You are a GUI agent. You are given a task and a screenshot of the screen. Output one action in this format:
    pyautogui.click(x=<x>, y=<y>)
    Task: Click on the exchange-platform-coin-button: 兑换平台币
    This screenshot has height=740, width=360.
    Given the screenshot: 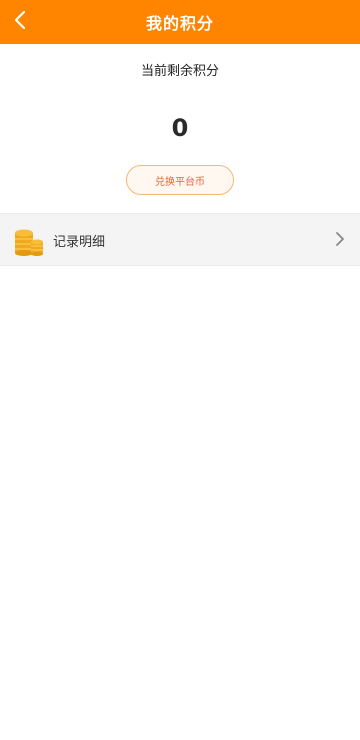 What is the action you would take?
    pyautogui.click(x=180, y=180)
    